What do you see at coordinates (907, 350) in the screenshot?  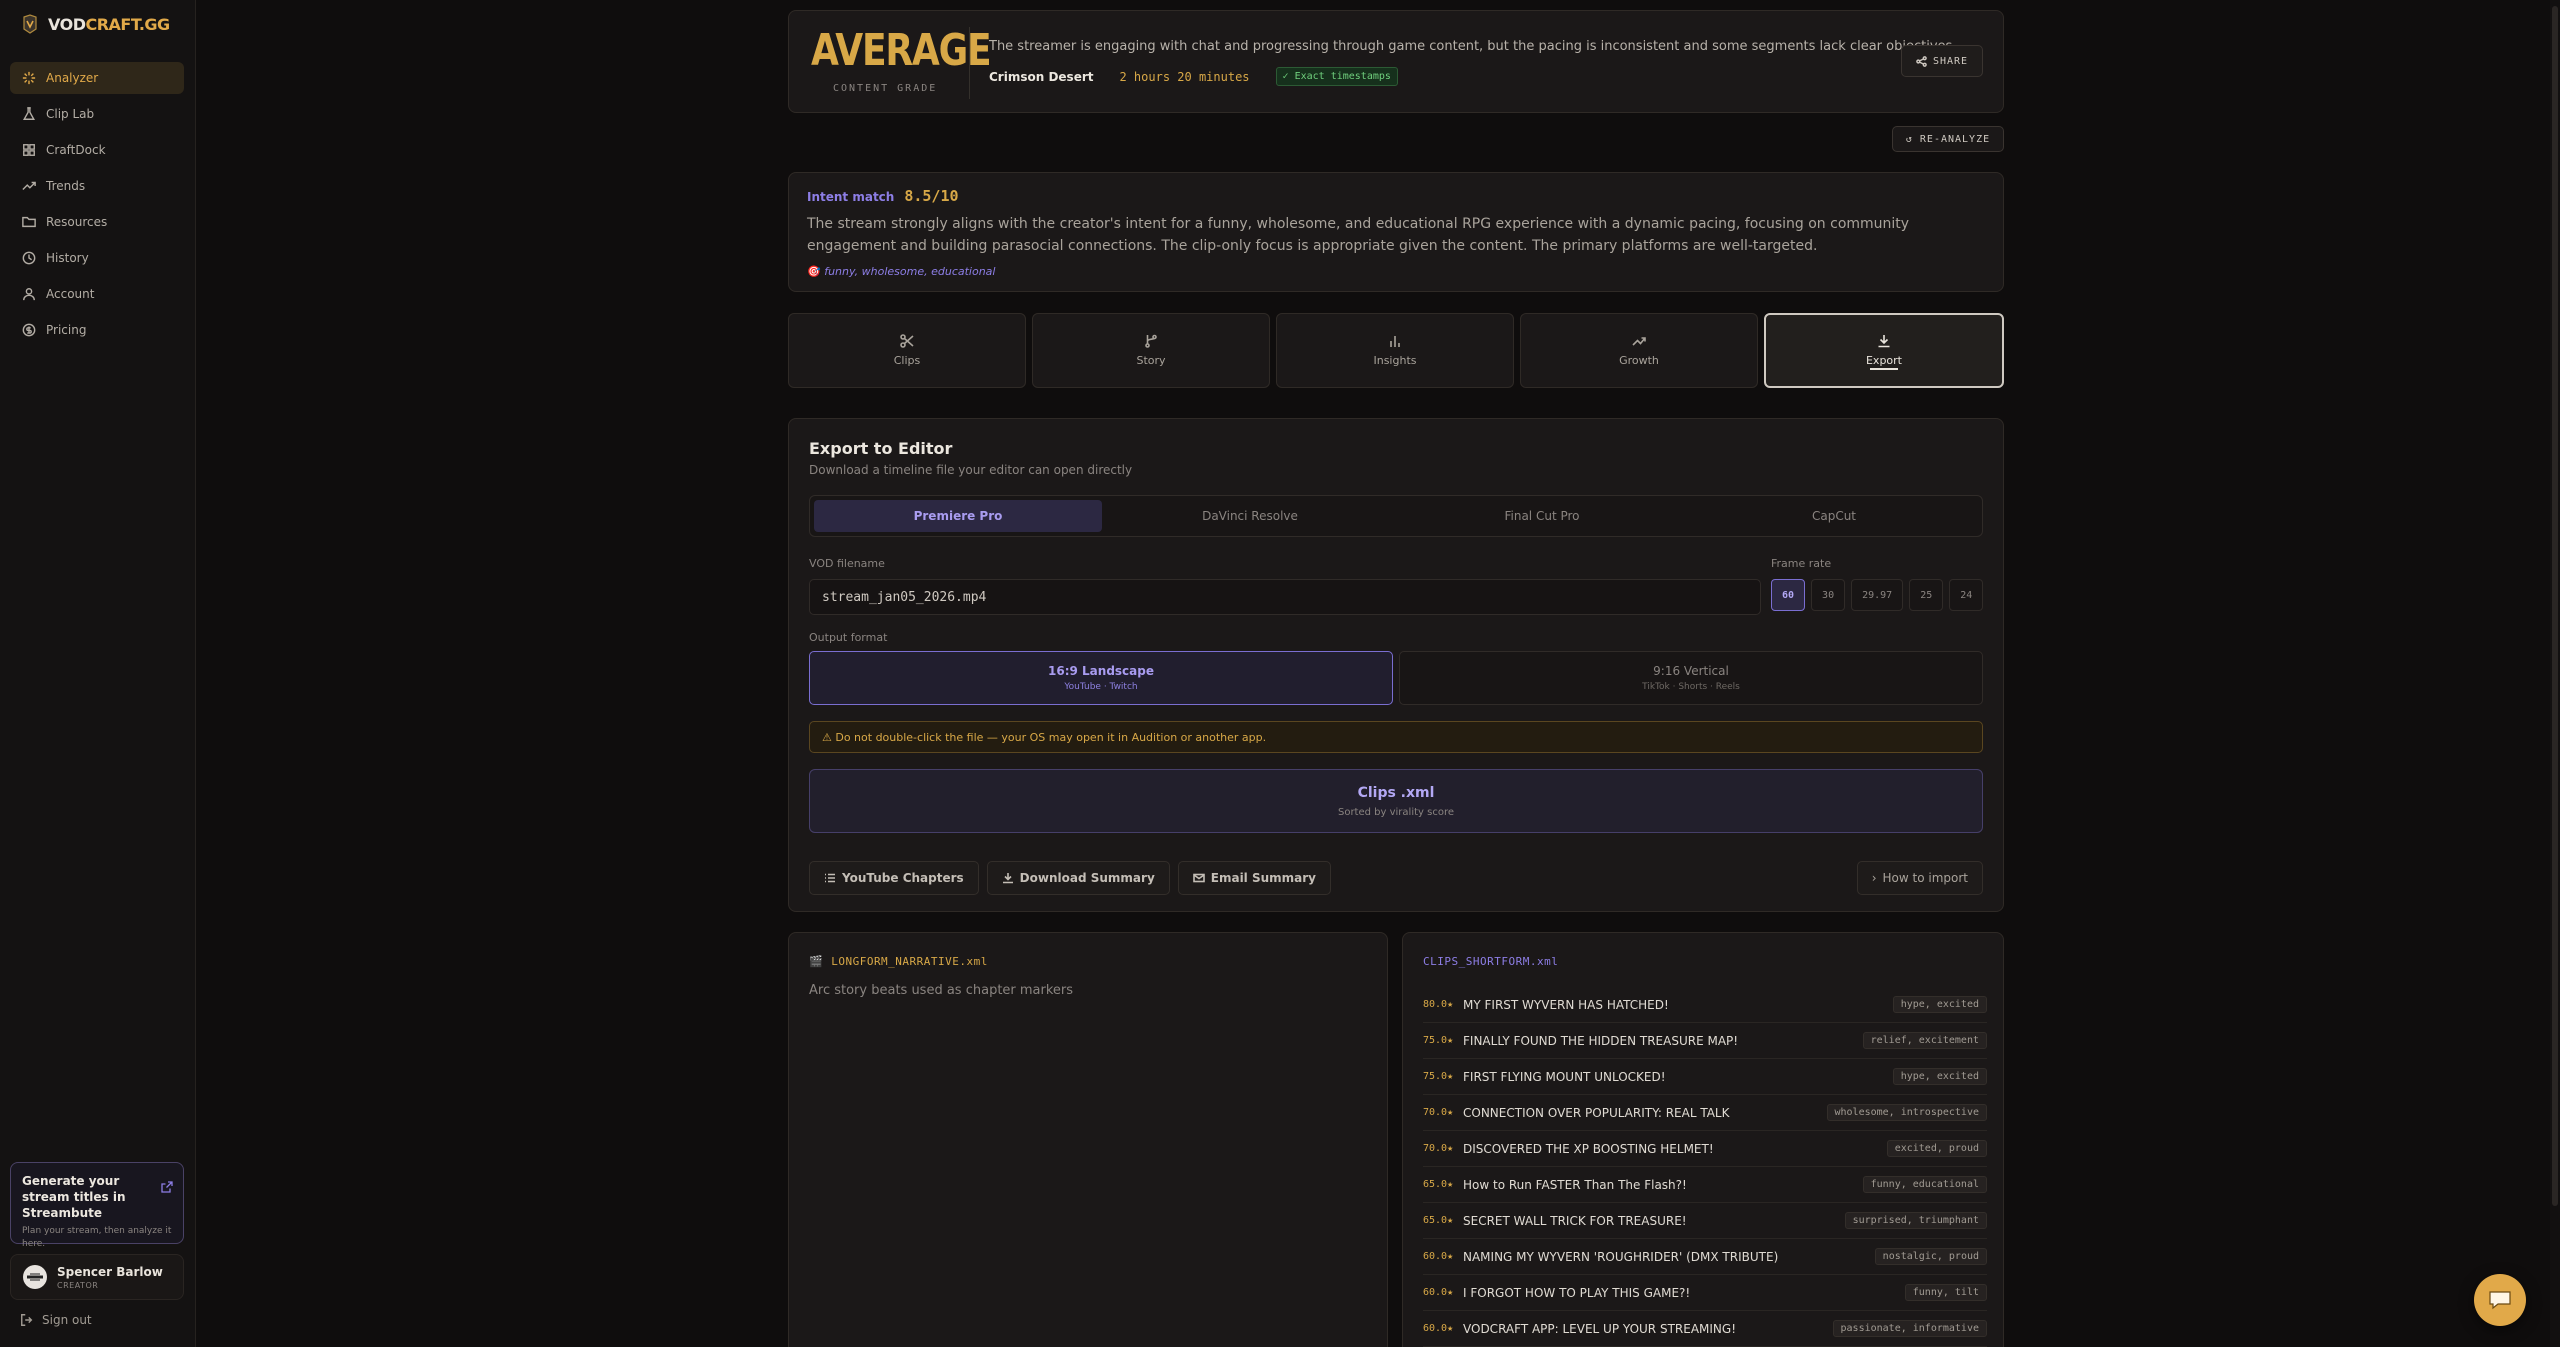 I see `tab-clips: Clips` at bounding box center [907, 350].